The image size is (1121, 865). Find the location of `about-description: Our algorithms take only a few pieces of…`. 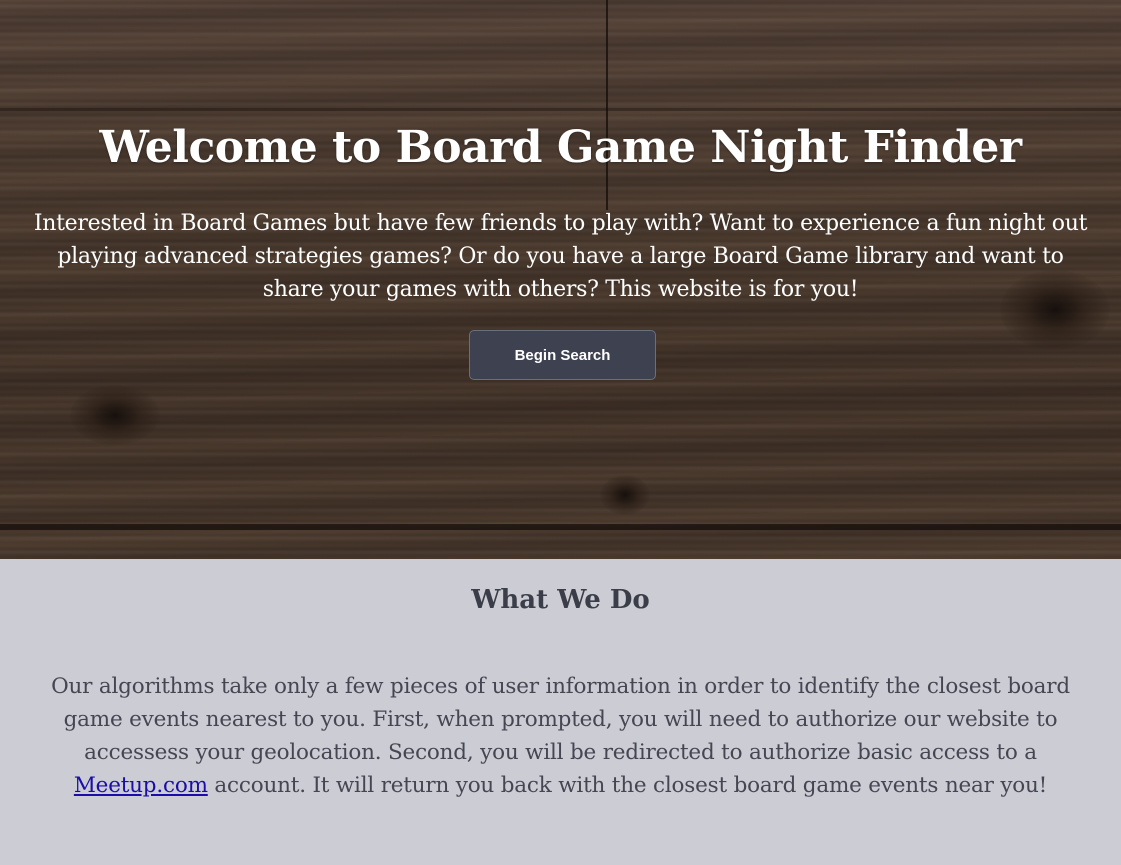

about-description: Our algorithms take only a few pieces of… is located at coordinates (560, 736).